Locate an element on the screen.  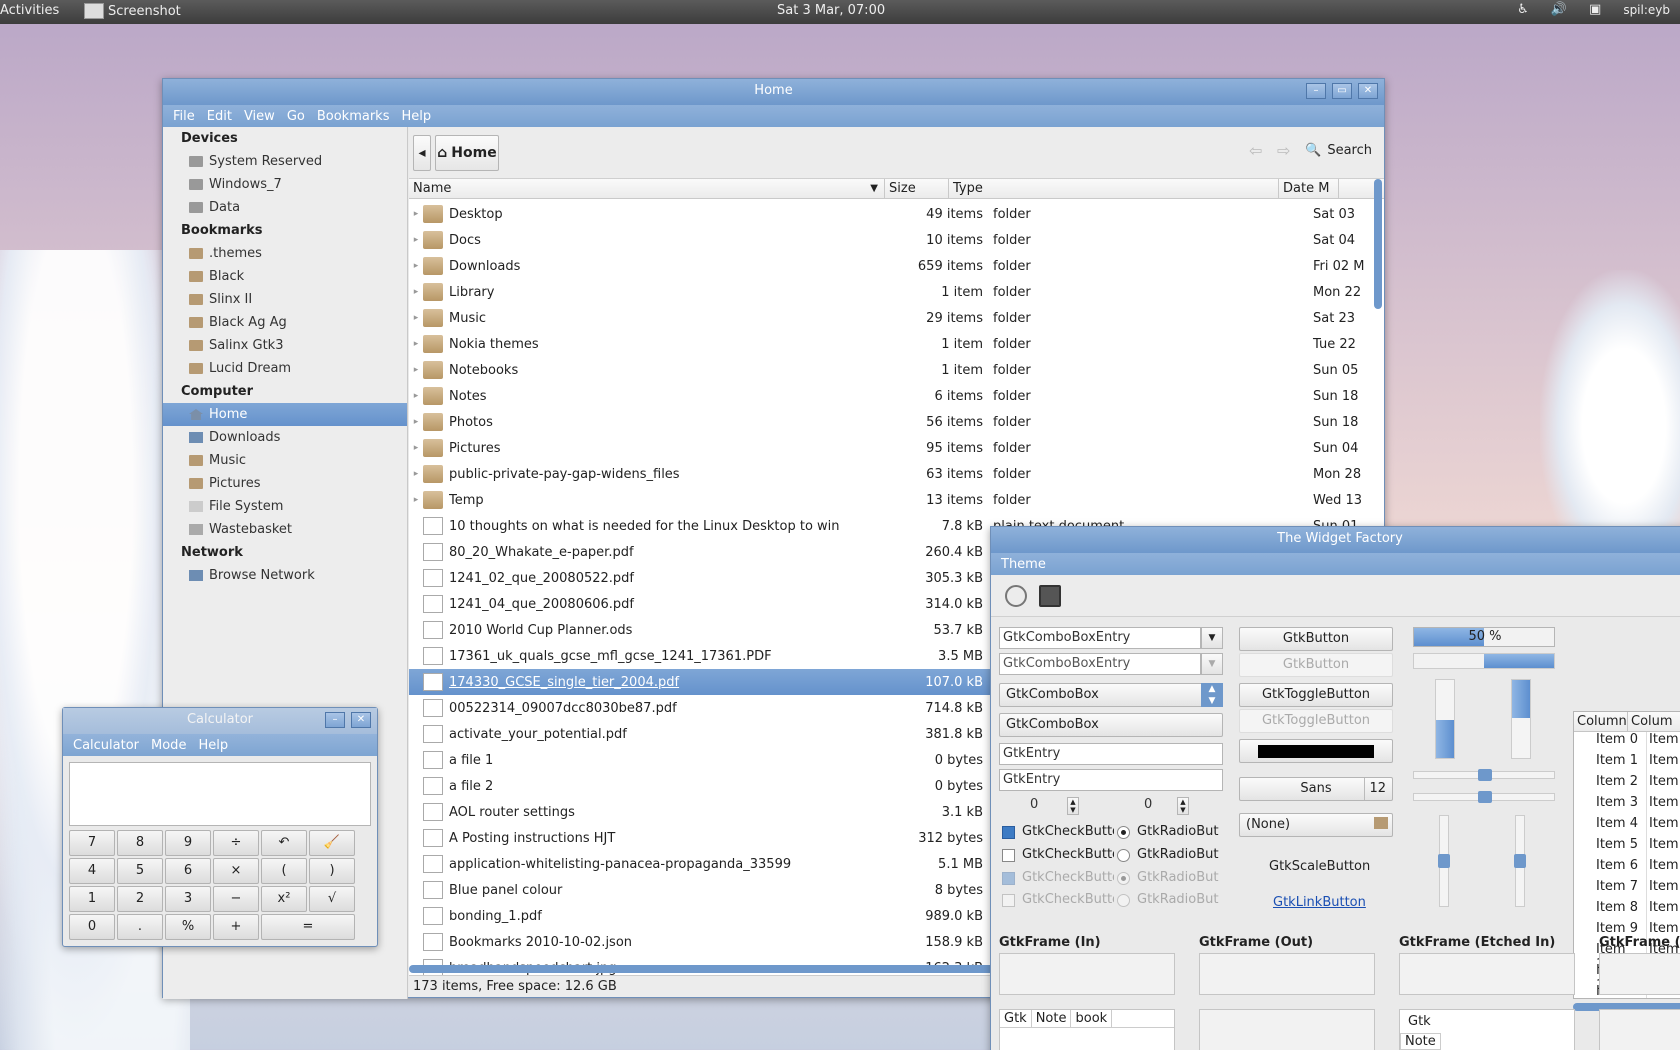
file-row: ▸ Photos 56 items folder Sun 18 is located at coordinates (890, 422).